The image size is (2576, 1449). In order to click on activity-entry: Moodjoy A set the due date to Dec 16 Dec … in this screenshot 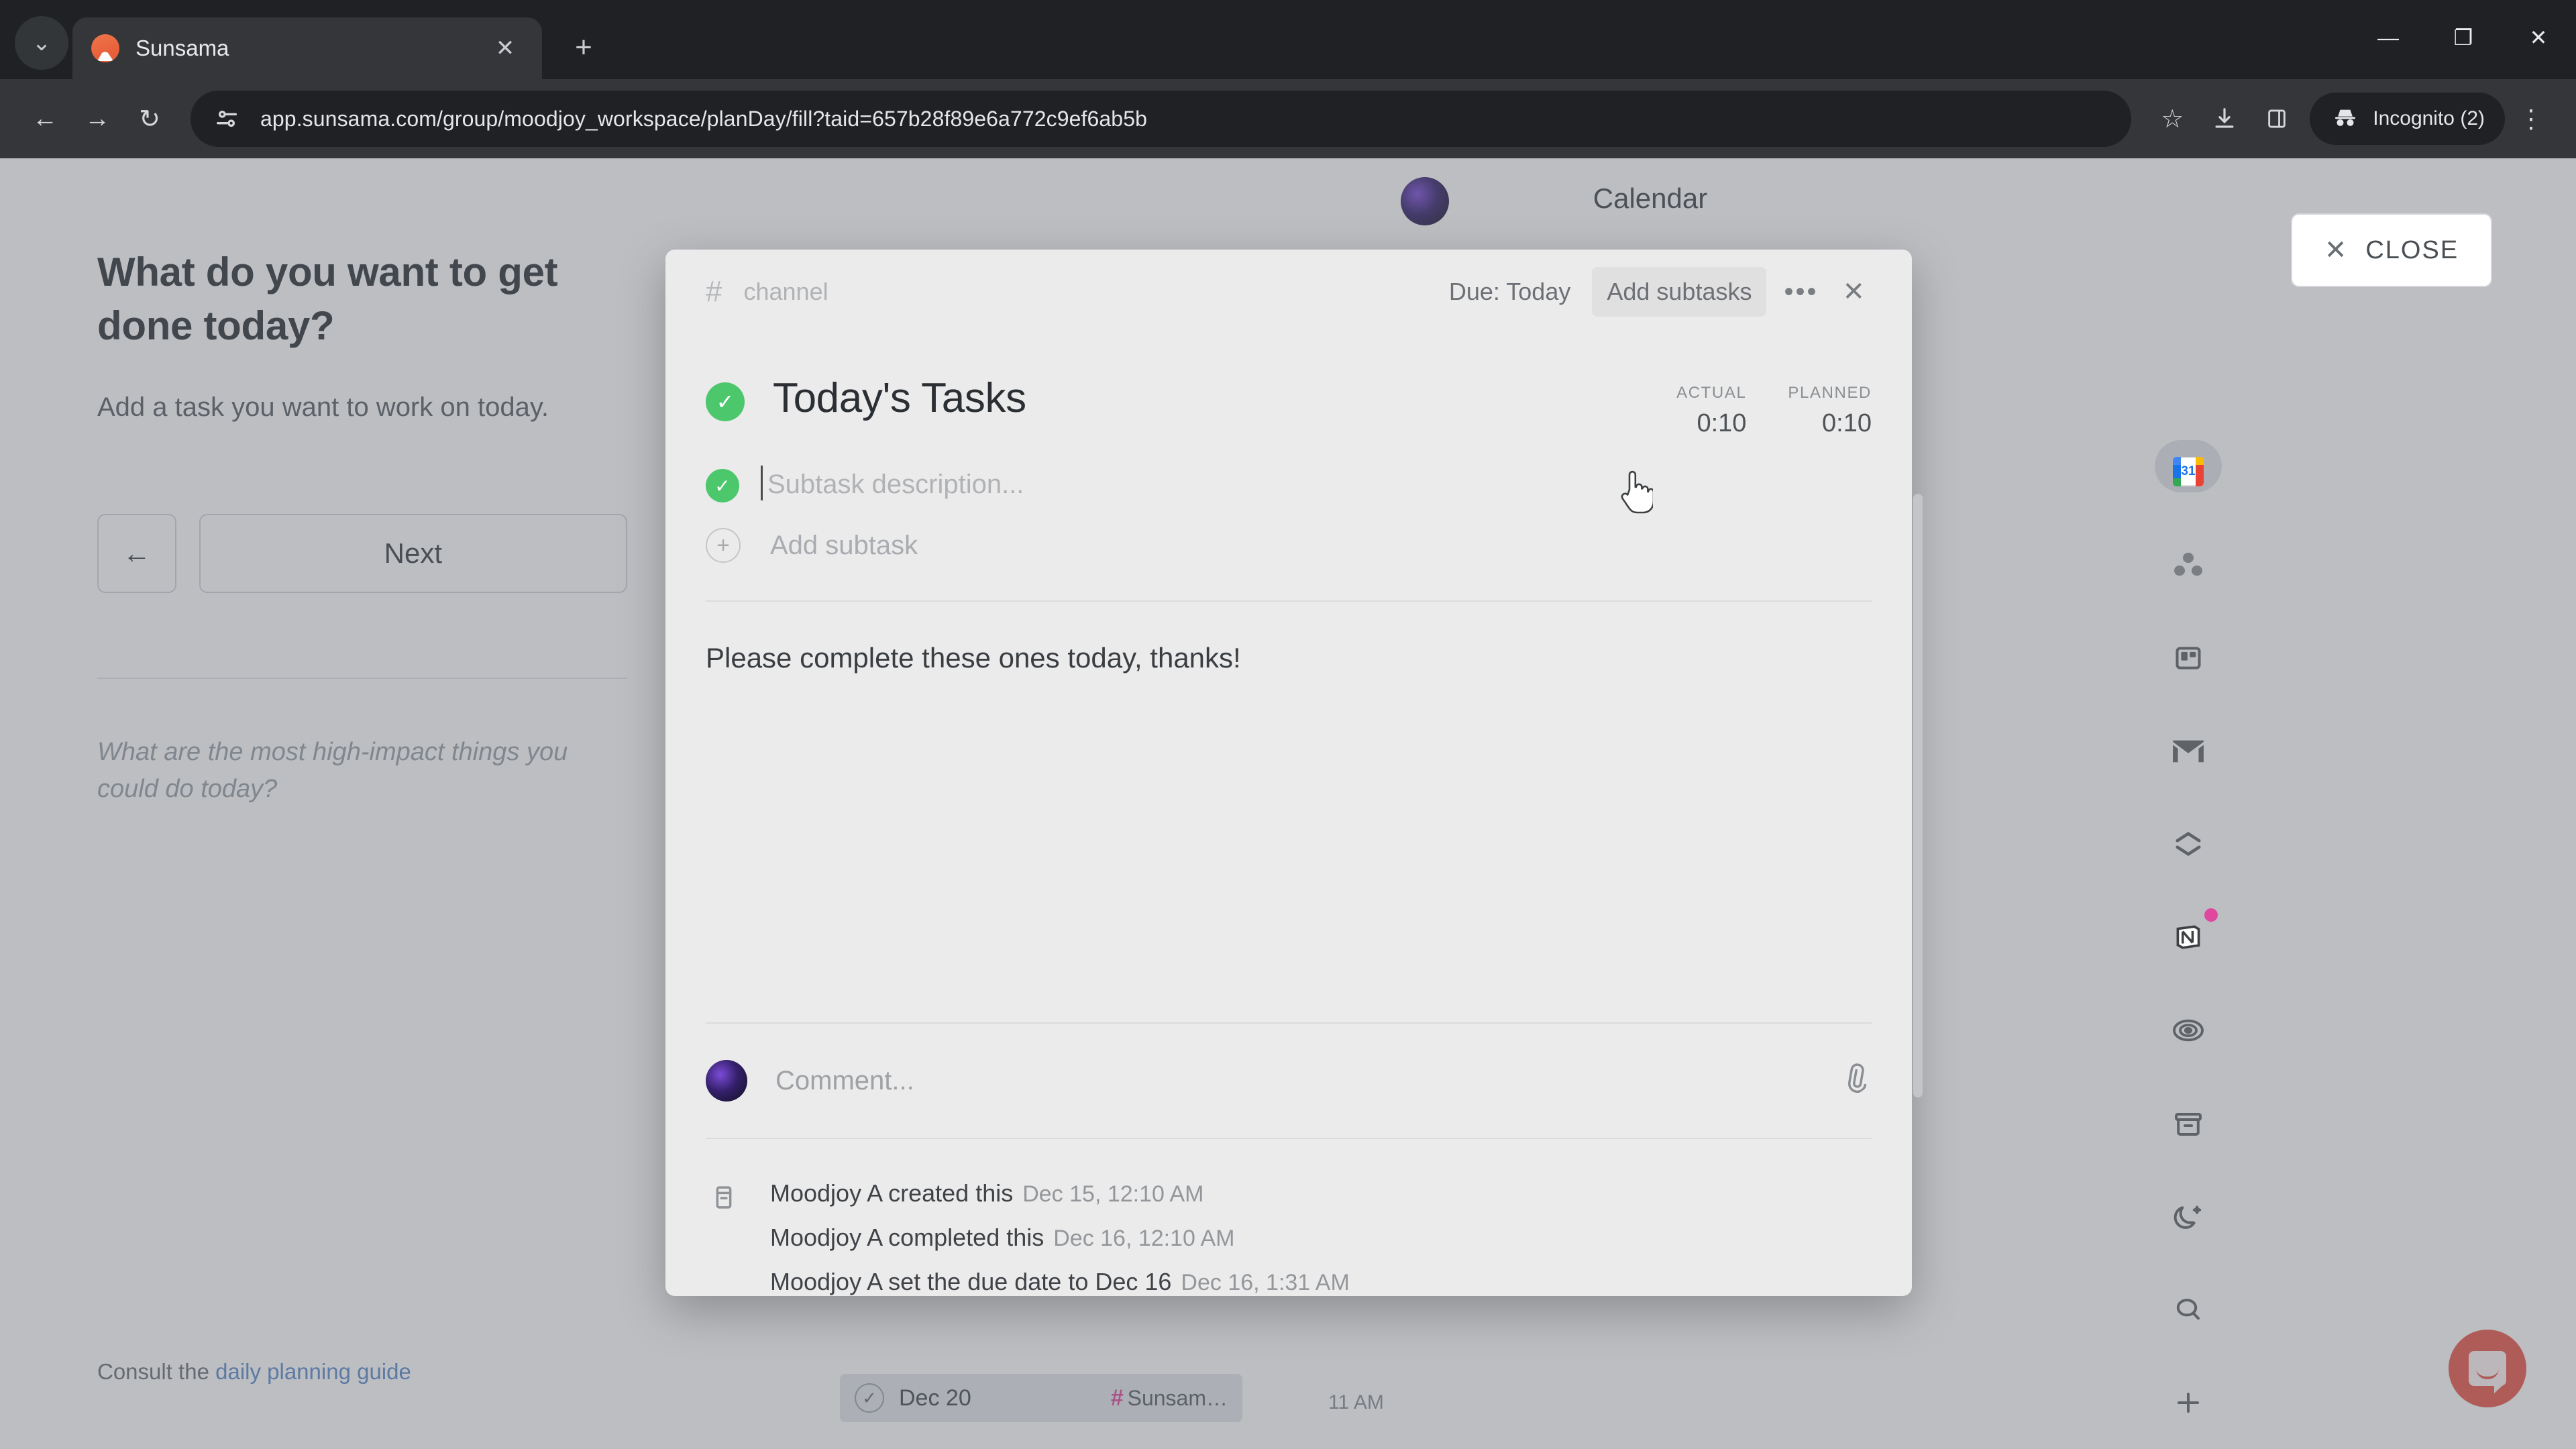, I will do `click(1060, 1282)`.